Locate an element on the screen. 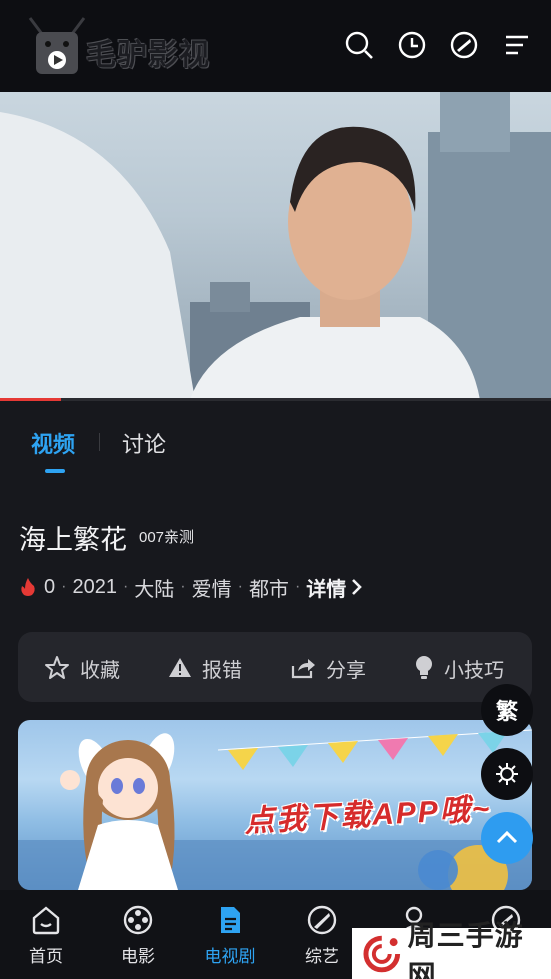 The height and width of the screenshot is (979, 551). home-icon is located at coordinates (46, 920).